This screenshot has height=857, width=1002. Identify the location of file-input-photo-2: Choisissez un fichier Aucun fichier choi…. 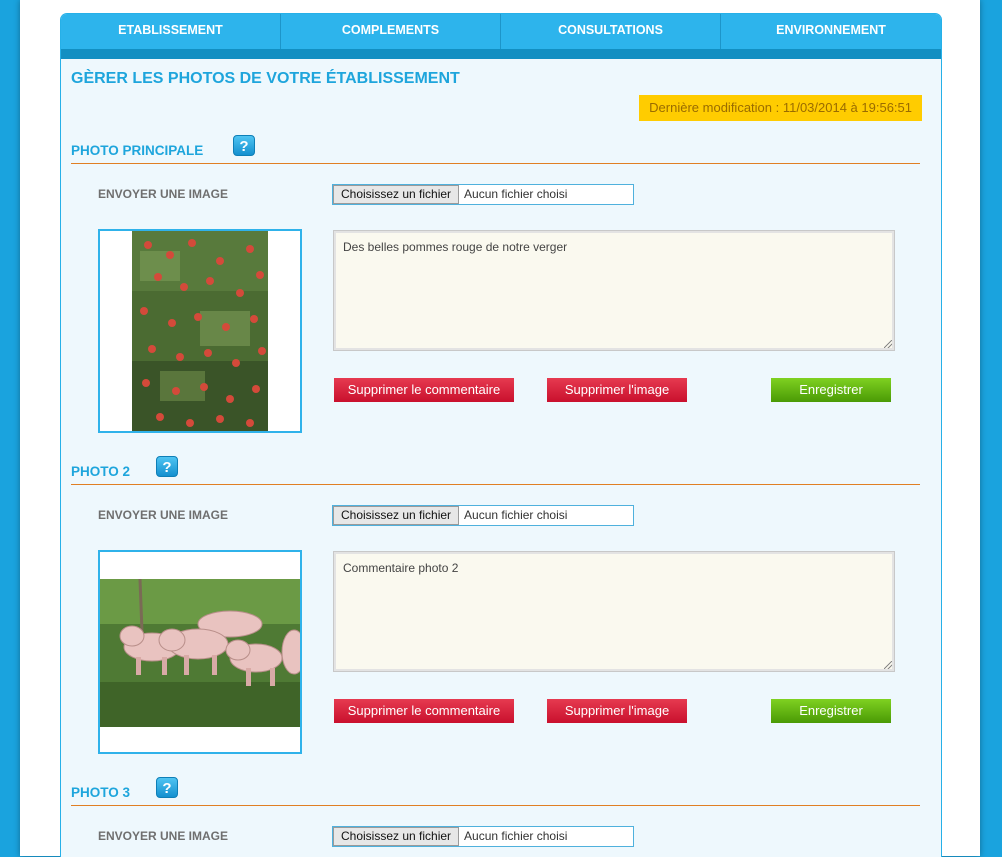
(483, 515).